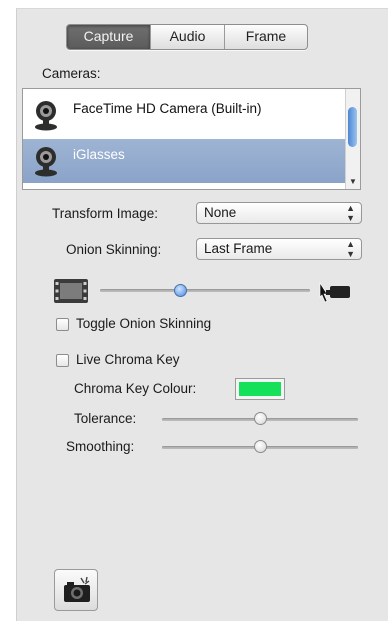 The height and width of the screenshot is (621, 392). Describe the element at coordinates (266, 37) in the screenshot. I see `tab-frame: Frame` at that location.